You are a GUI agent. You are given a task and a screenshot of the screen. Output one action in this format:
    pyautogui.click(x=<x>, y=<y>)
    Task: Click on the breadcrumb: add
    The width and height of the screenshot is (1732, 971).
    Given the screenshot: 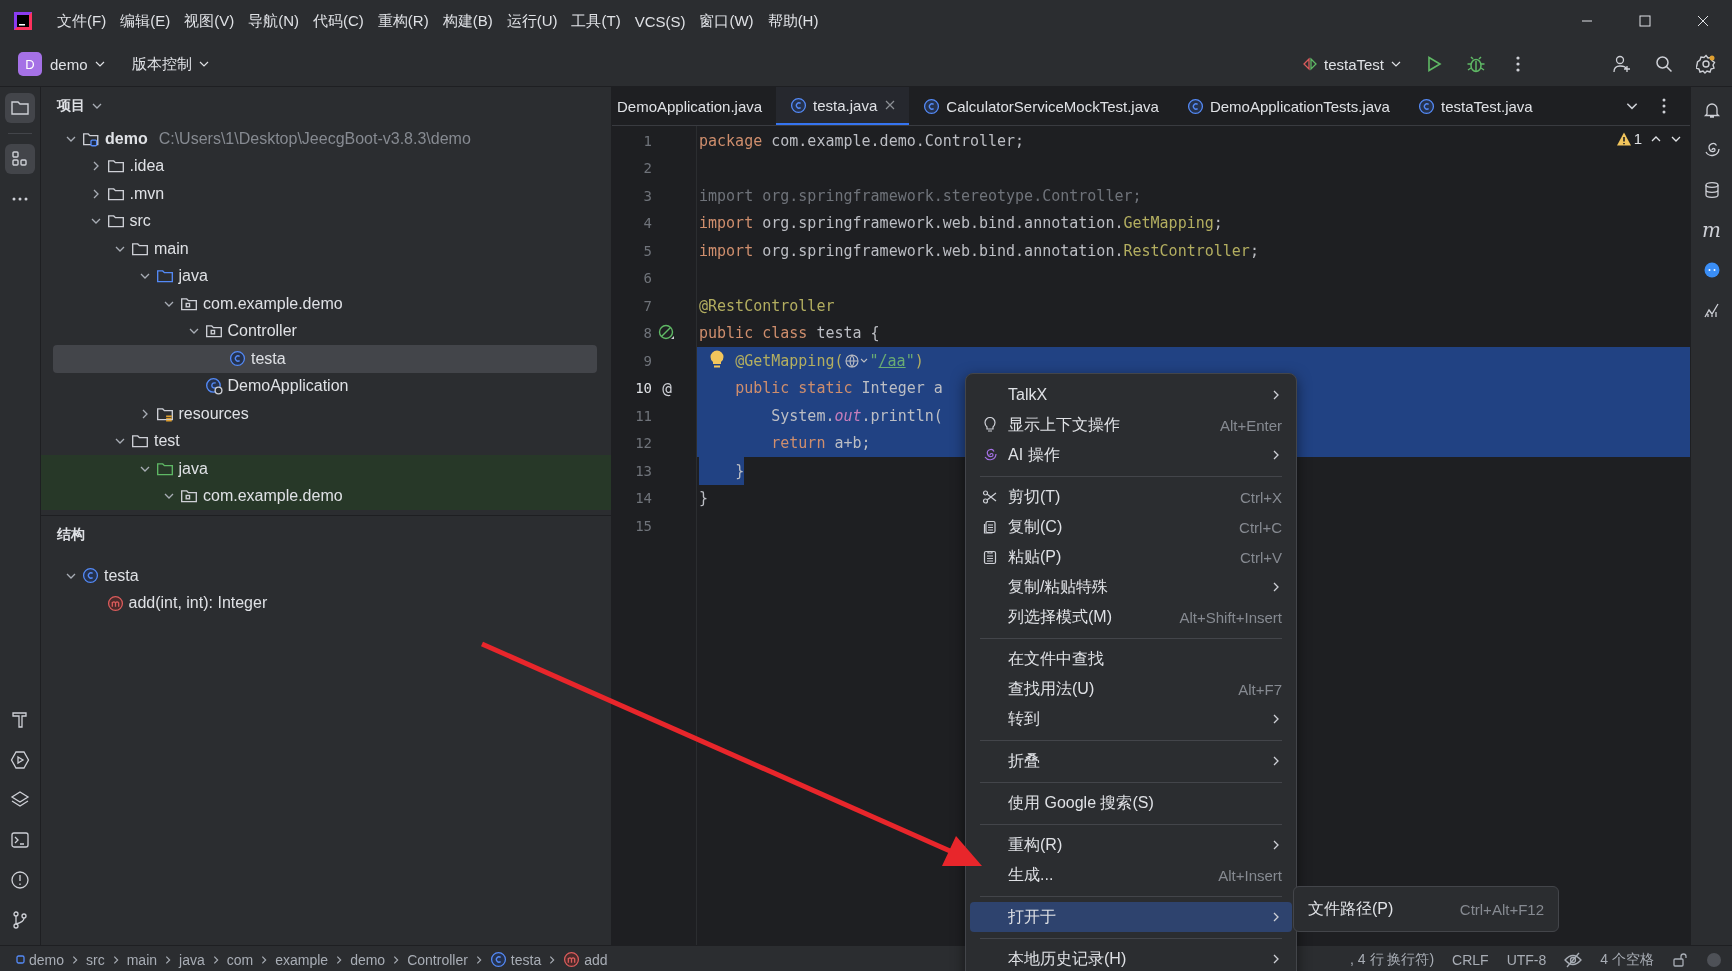 What is the action you would take?
    pyautogui.click(x=585, y=959)
    